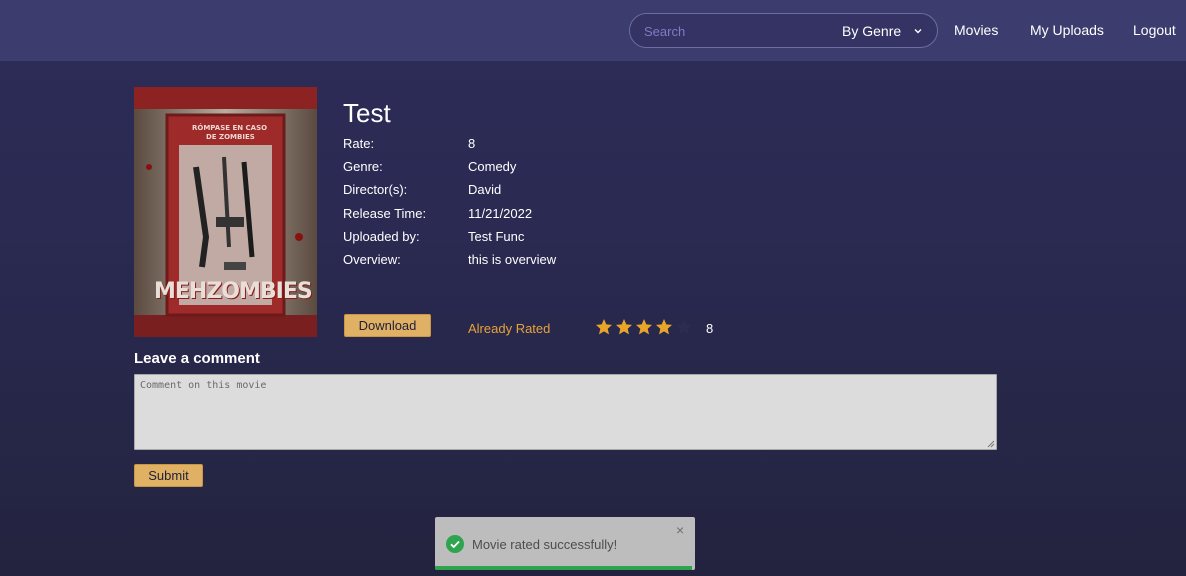 Image resolution: width=1186 pixels, height=576 pixels. I want to click on detail-value: 11/21/2022, so click(500, 213).